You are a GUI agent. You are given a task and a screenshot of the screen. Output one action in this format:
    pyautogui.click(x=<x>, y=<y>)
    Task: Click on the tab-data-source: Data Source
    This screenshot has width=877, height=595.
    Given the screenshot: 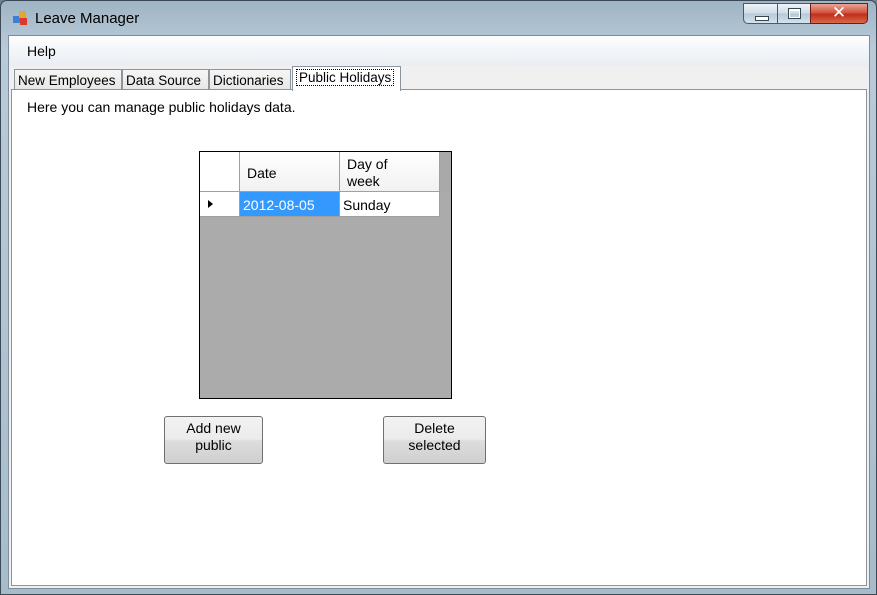 What is the action you would take?
    pyautogui.click(x=165, y=79)
    